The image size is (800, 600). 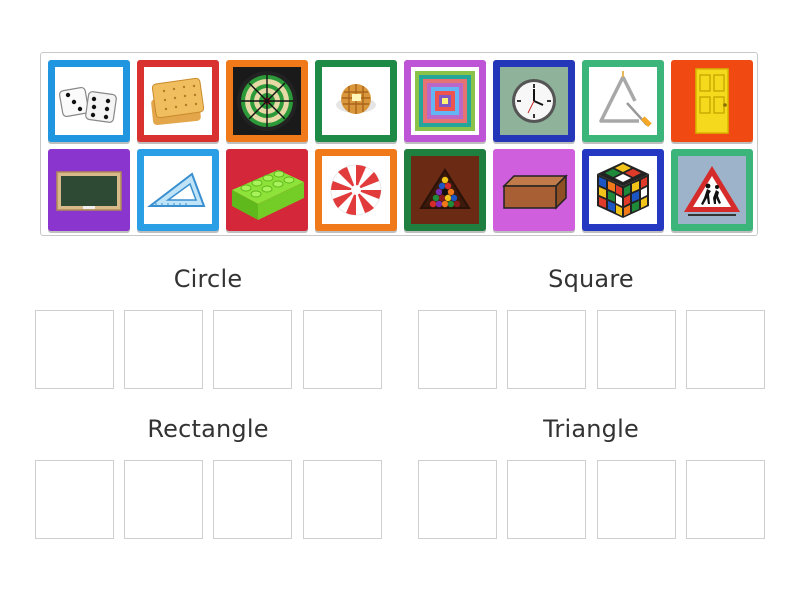 I want to click on clock-tile, so click(x=534, y=101).